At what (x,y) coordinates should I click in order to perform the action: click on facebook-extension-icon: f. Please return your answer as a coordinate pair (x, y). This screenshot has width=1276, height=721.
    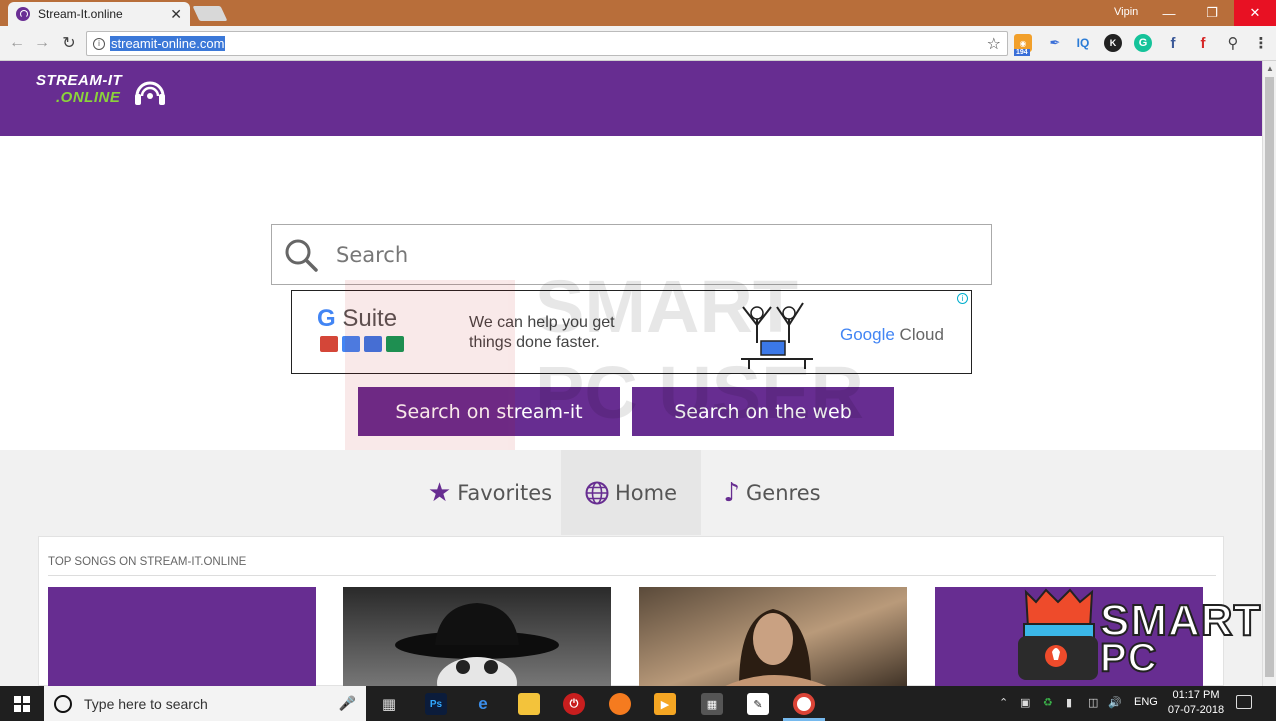
    Looking at the image, I should click on (1173, 43).